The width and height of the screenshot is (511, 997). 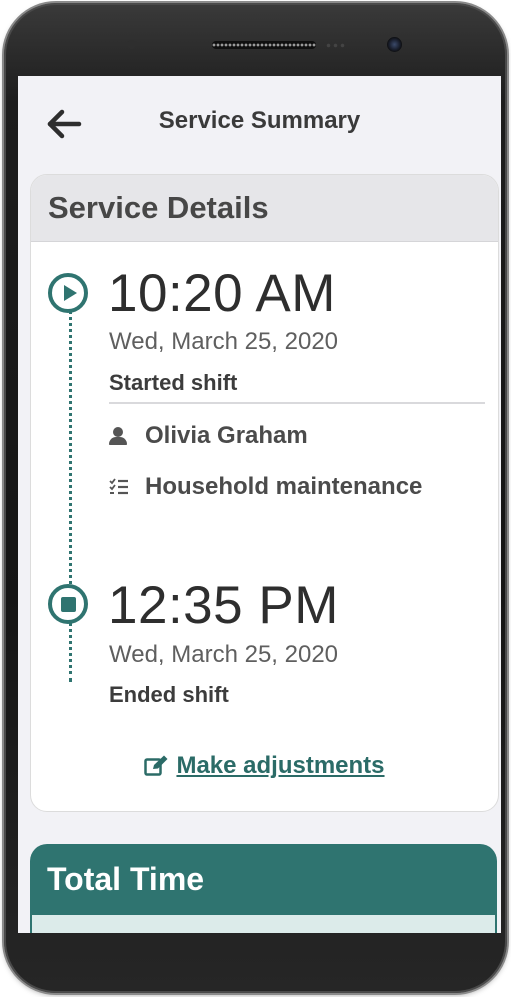 What do you see at coordinates (126, 879) in the screenshot?
I see `total-time-title: Total Time` at bounding box center [126, 879].